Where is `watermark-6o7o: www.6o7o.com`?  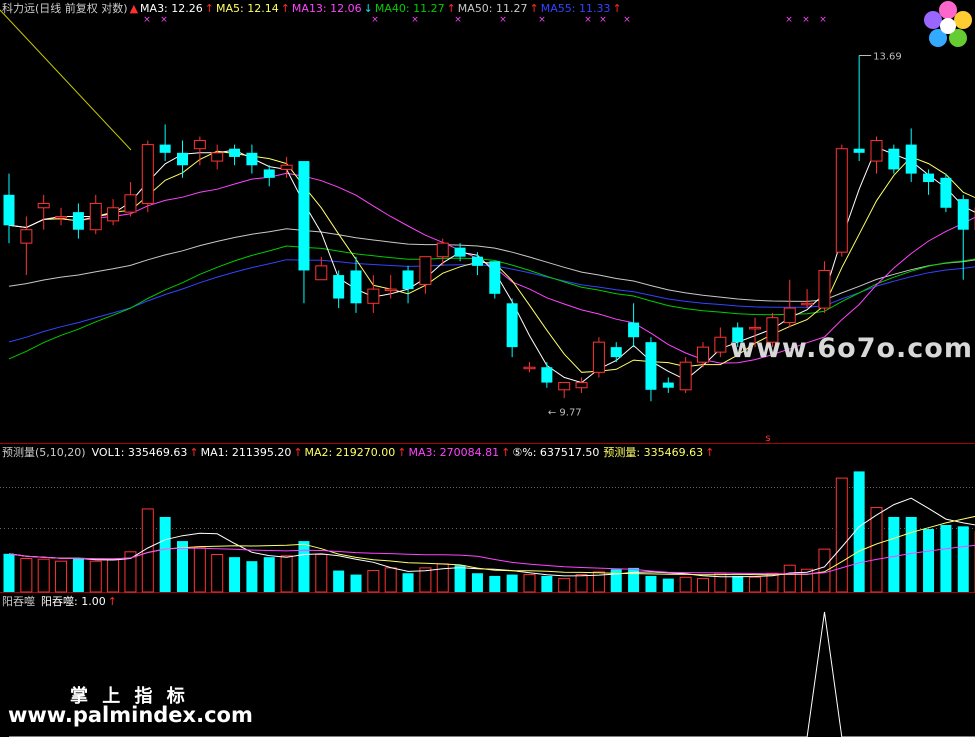 watermark-6o7o: www.6o7o.com is located at coordinates (851, 348).